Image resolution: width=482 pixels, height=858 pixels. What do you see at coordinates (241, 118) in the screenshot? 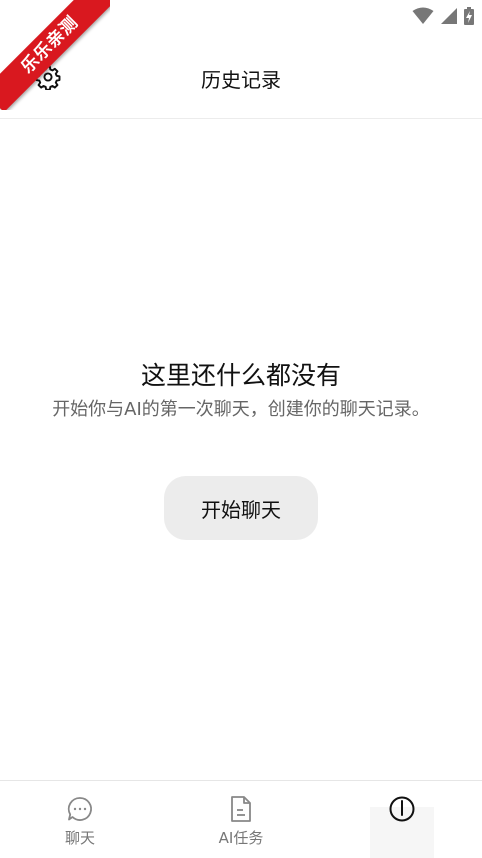
I see `header-divider` at bounding box center [241, 118].